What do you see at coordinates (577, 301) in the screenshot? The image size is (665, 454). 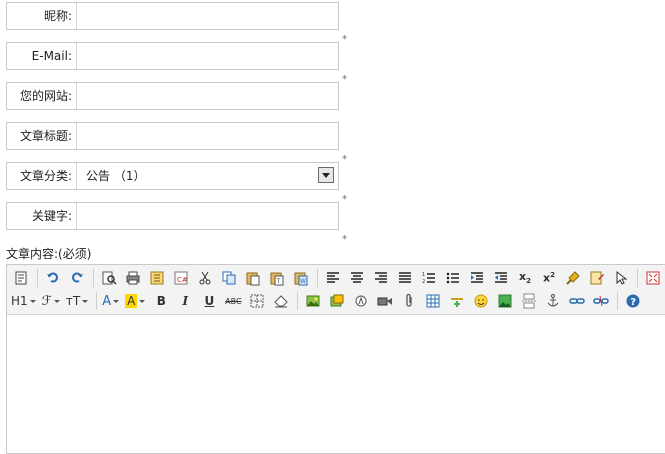 I see `link-icon` at bounding box center [577, 301].